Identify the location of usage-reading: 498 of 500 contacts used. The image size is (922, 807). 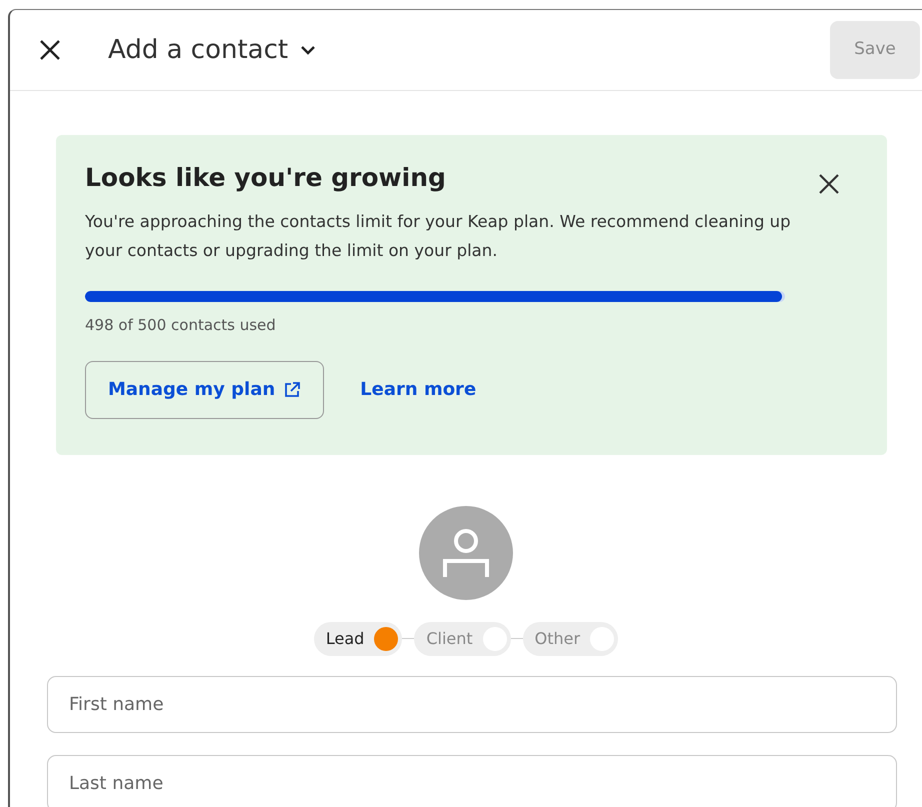
(181, 325).